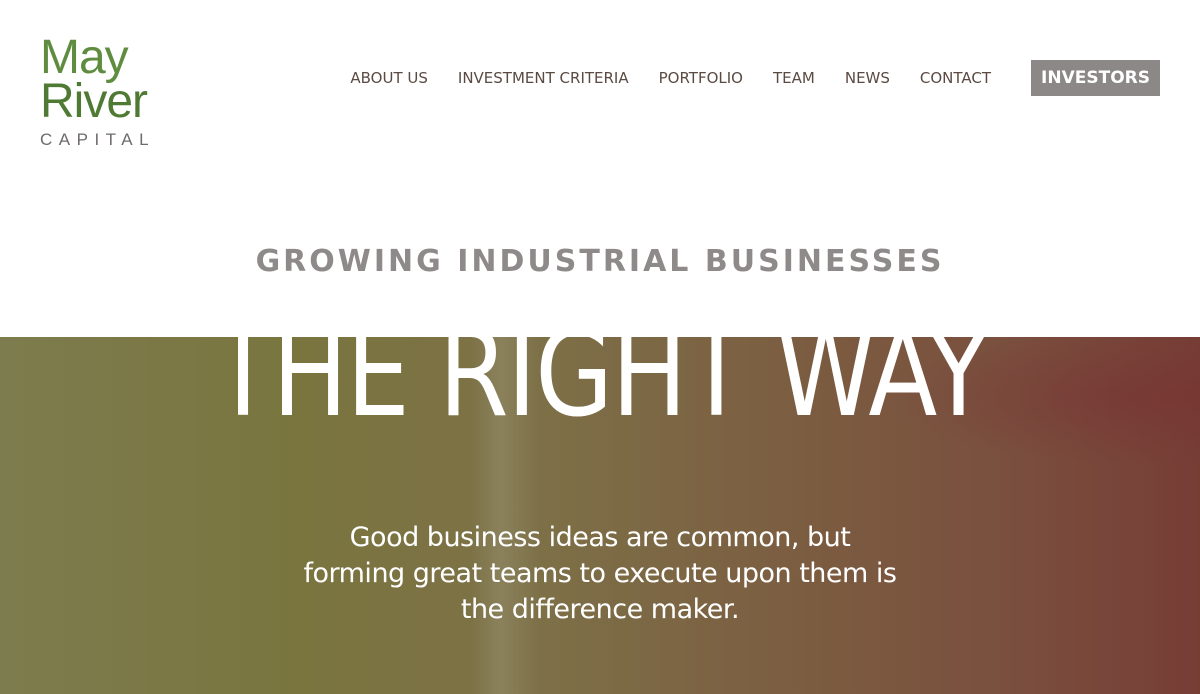 Image resolution: width=1200 pixels, height=694 pixels. What do you see at coordinates (389, 78) in the screenshot?
I see `nav-about-us: ABOUT US` at bounding box center [389, 78].